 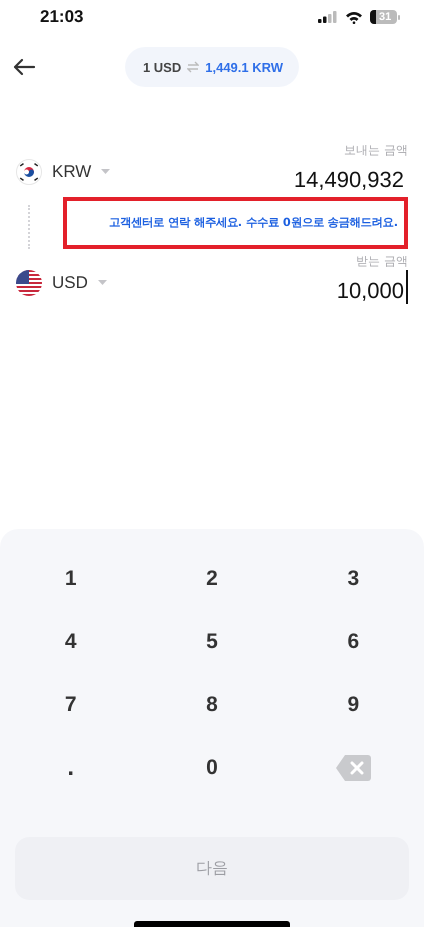 What do you see at coordinates (24, 67) in the screenshot?
I see `back-arrow-icon` at bounding box center [24, 67].